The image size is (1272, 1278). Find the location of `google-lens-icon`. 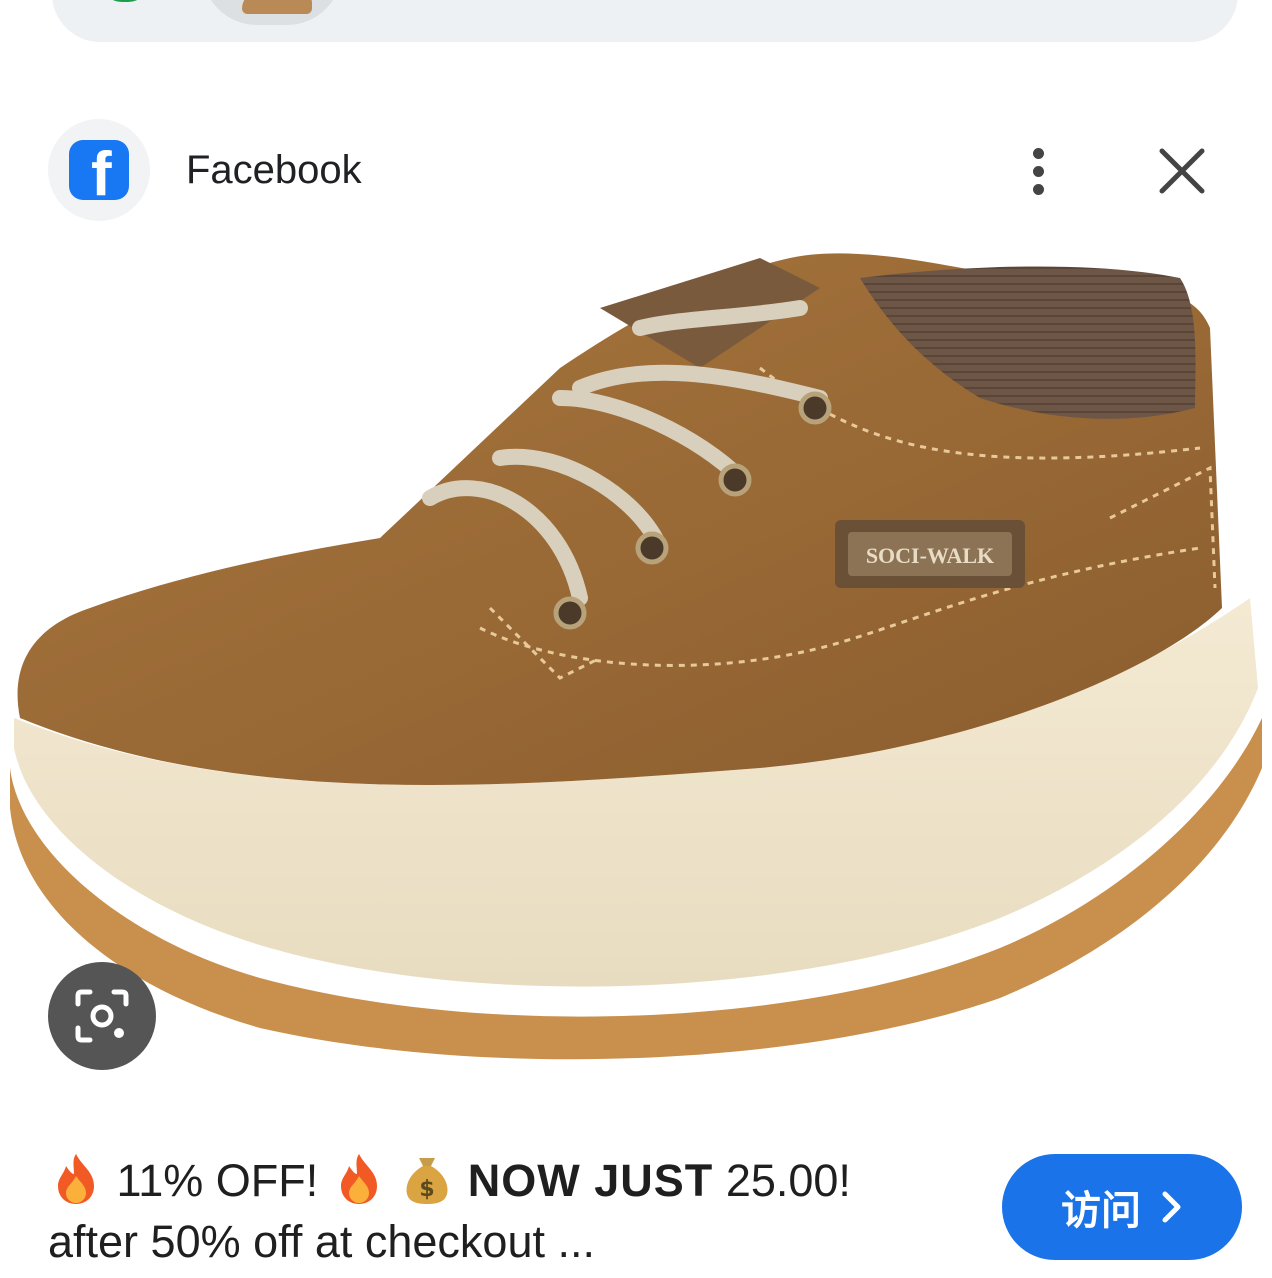

google-lens-icon is located at coordinates (102, 1016).